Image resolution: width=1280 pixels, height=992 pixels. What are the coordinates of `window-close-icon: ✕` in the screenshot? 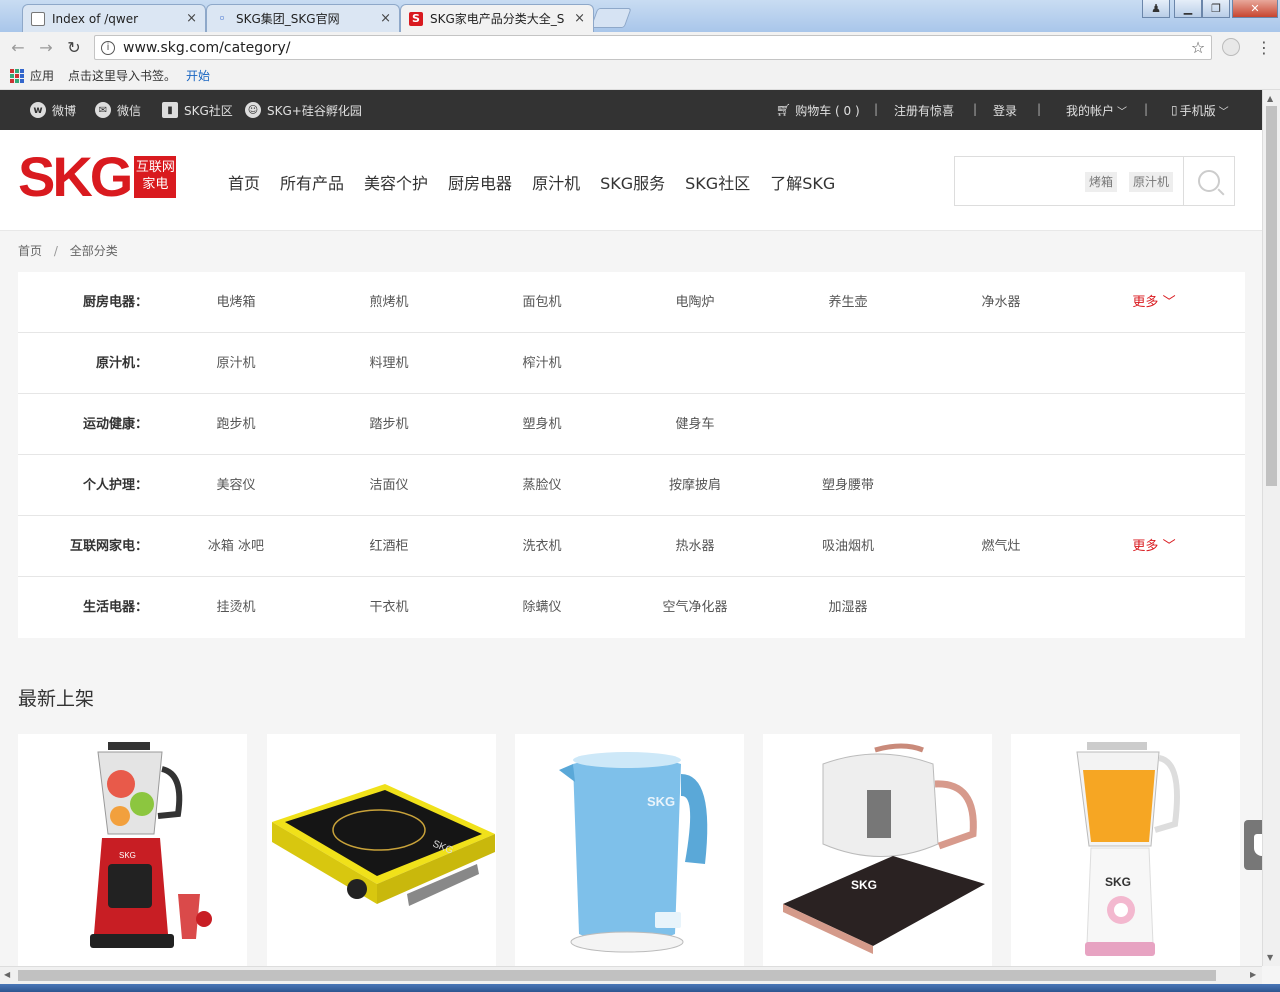 It's located at (1255, 9).